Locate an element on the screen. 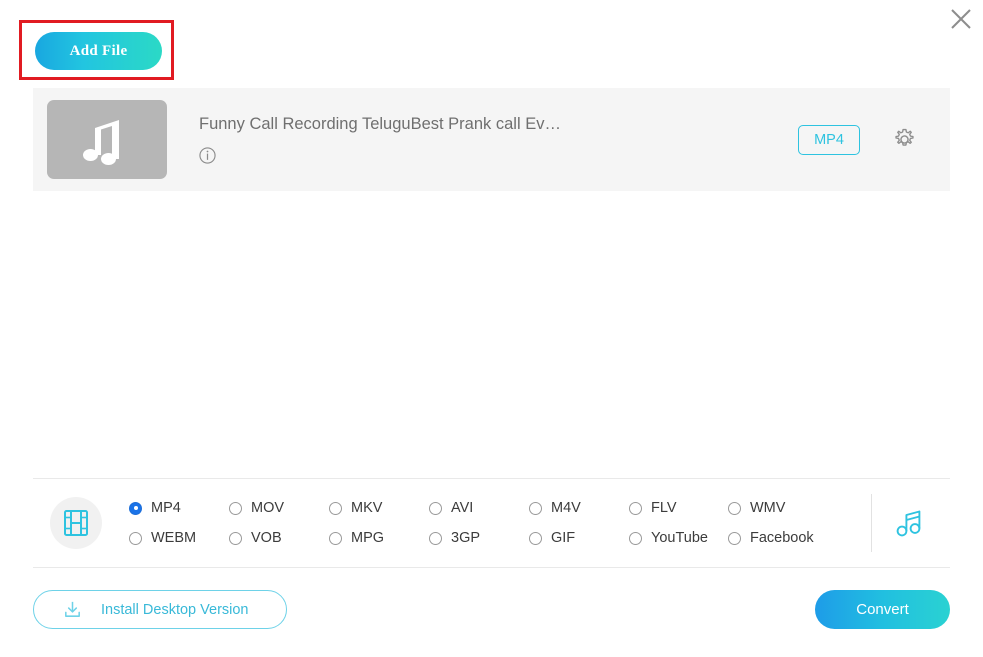 The image size is (983, 657). format-radio-webm: WEBM is located at coordinates (179, 538).